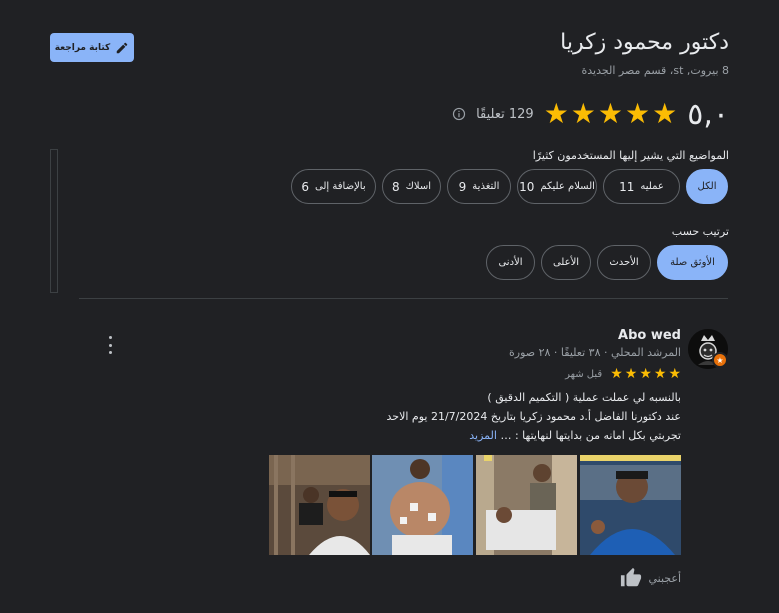 This screenshot has height=613, width=779. I want to click on chip-count: 6, so click(305, 186).